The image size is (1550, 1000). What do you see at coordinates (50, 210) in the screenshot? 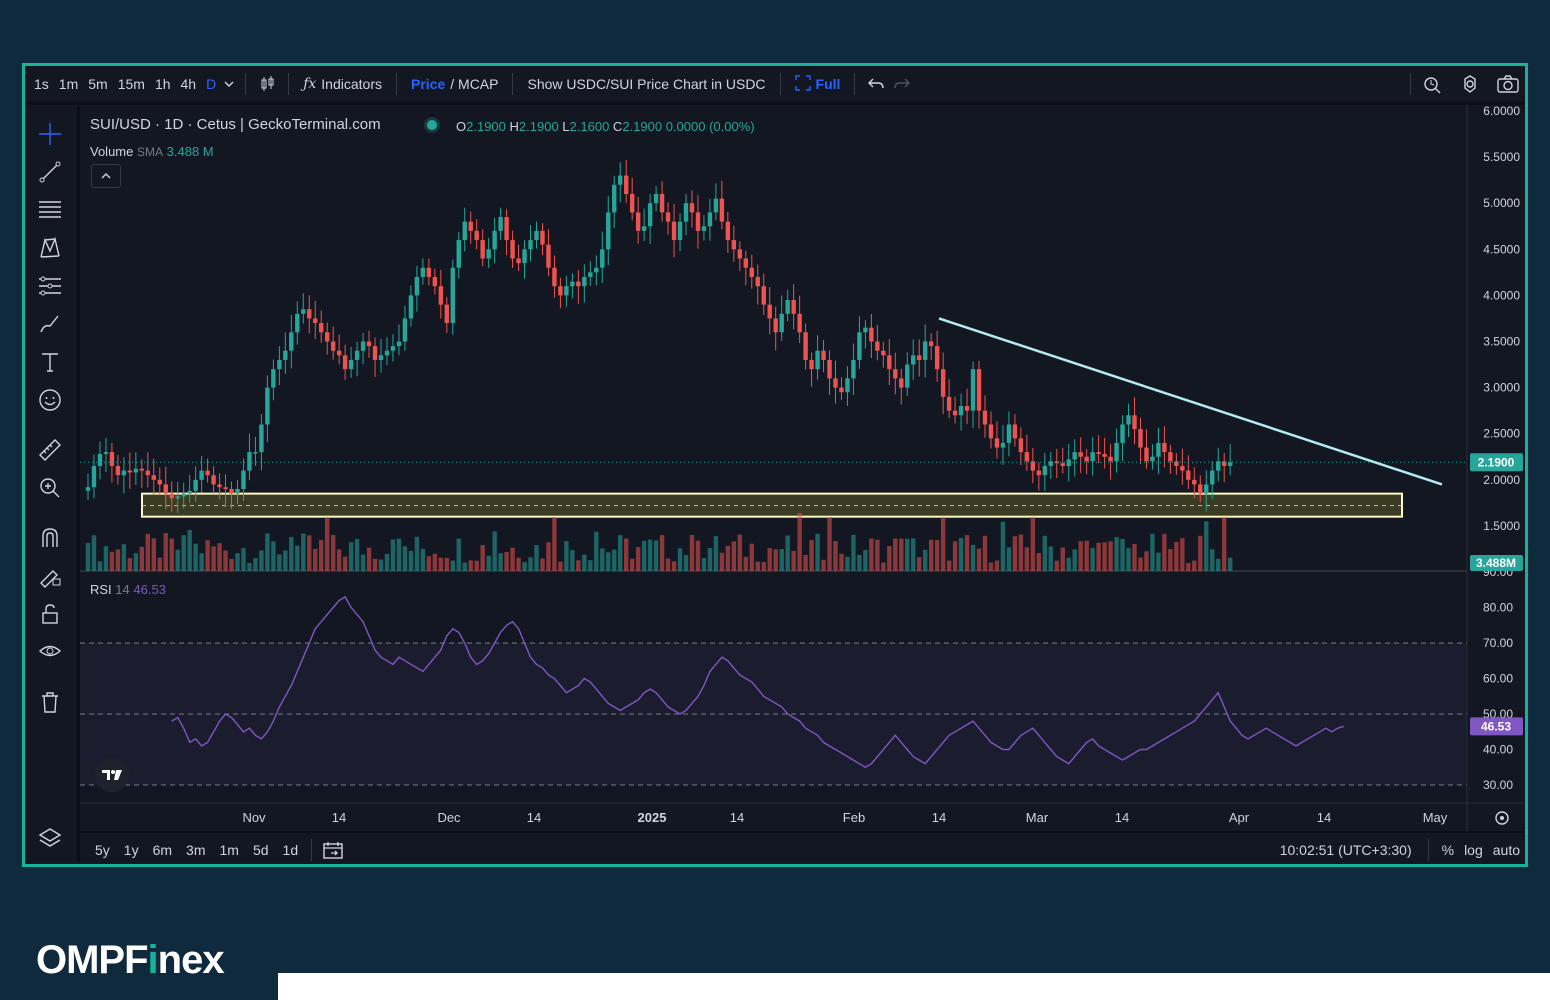
I see `fib-lines-icon` at bounding box center [50, 210].